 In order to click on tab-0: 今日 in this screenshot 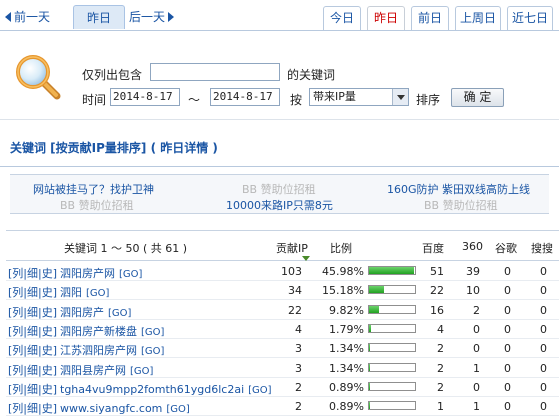, I will do `click(342, 18)`.